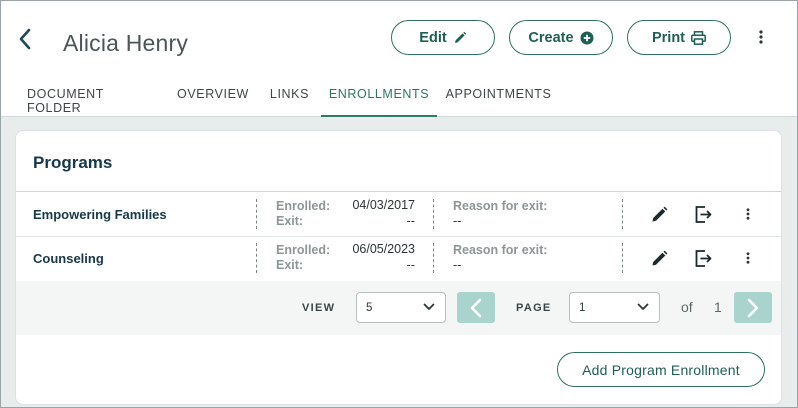 Image resolution: width=798 pixels, height=408 pixels. What do you see at coordinates (534, 308) in the screenshot?
I see `page-label: PAGE` at bounding box center [534, 308].